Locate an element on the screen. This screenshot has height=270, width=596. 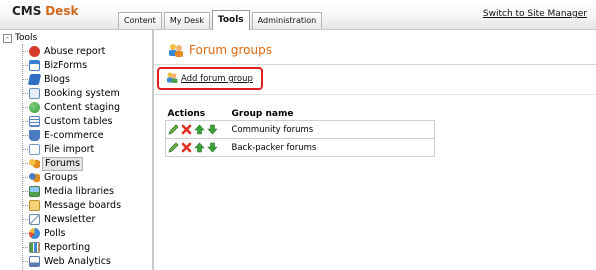
sidebar-item-blogs: Blogs is located at coordinates (47, 79).